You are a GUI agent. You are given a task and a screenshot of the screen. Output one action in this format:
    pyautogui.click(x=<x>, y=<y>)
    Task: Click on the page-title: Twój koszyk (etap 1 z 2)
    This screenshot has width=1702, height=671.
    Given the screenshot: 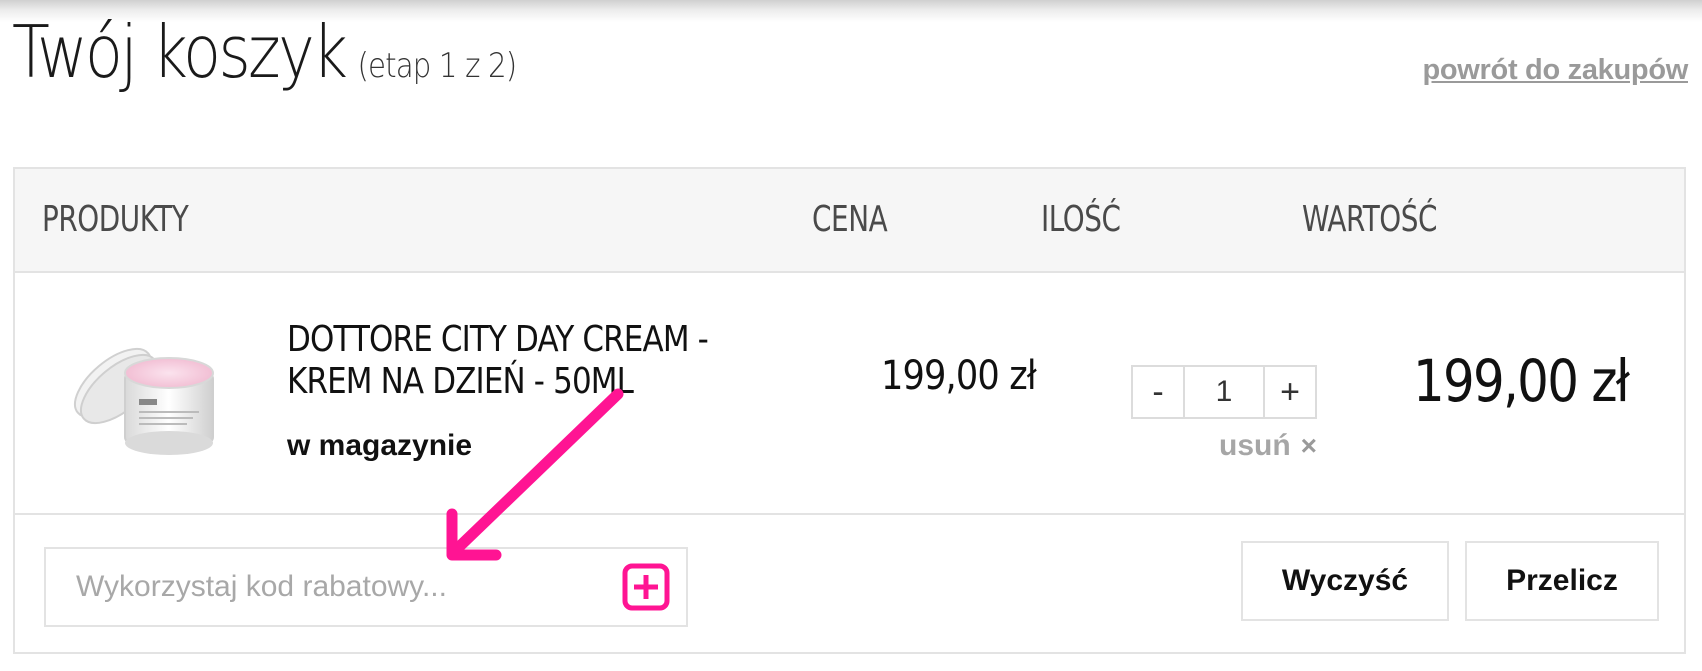 What is the action you would take?
    pyautogui.click(x=264, y=52)
    